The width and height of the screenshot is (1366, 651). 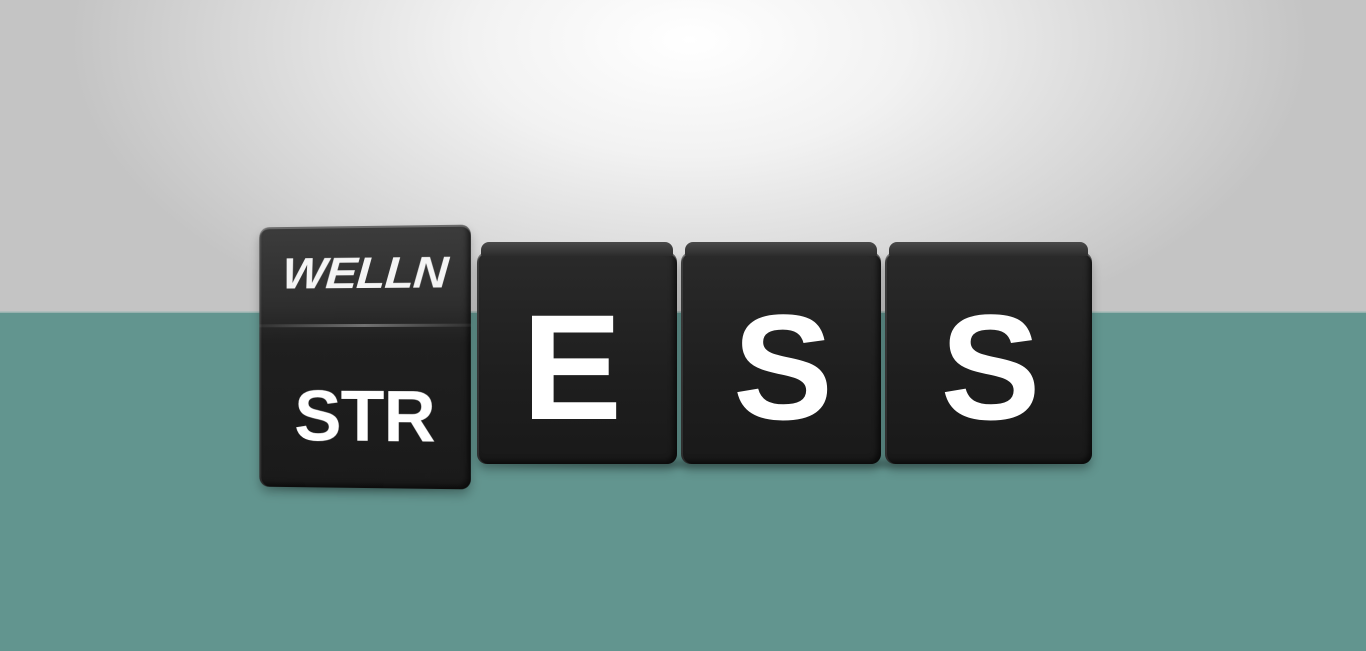 What do you see at coordinates (364, 417) in the screenshot?
I see `flip-cube-front-text: STR` at bounding box center [364, 417].